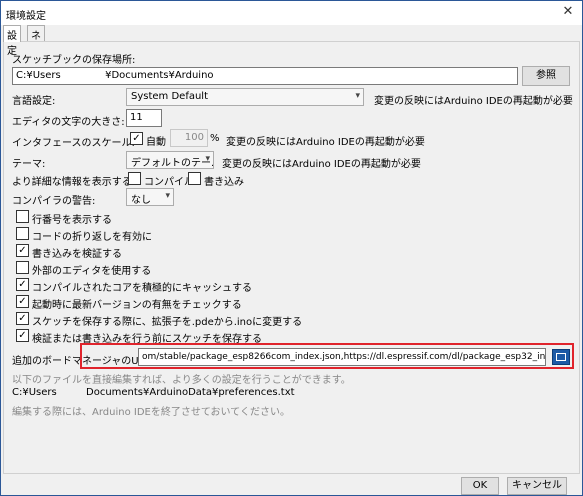 Image resolution: width=583 pixels, height=496 pixels. I want to click on title-bar: 環境設定 ✕, so click(291, 13).